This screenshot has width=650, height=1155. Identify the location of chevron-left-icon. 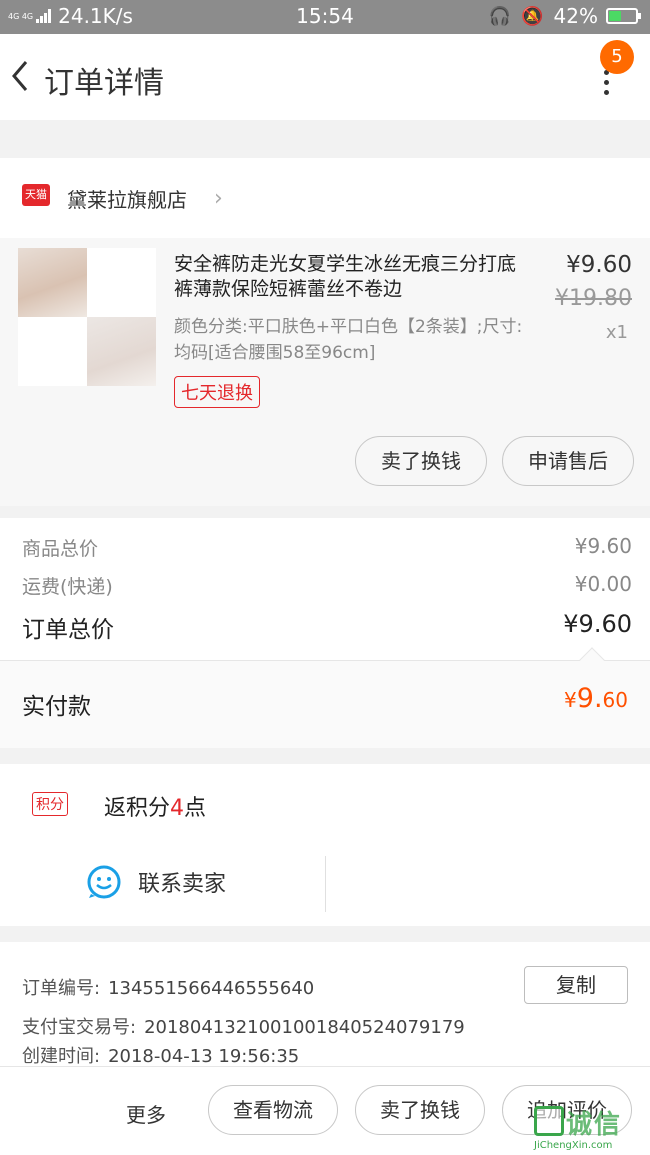
(21, 76).